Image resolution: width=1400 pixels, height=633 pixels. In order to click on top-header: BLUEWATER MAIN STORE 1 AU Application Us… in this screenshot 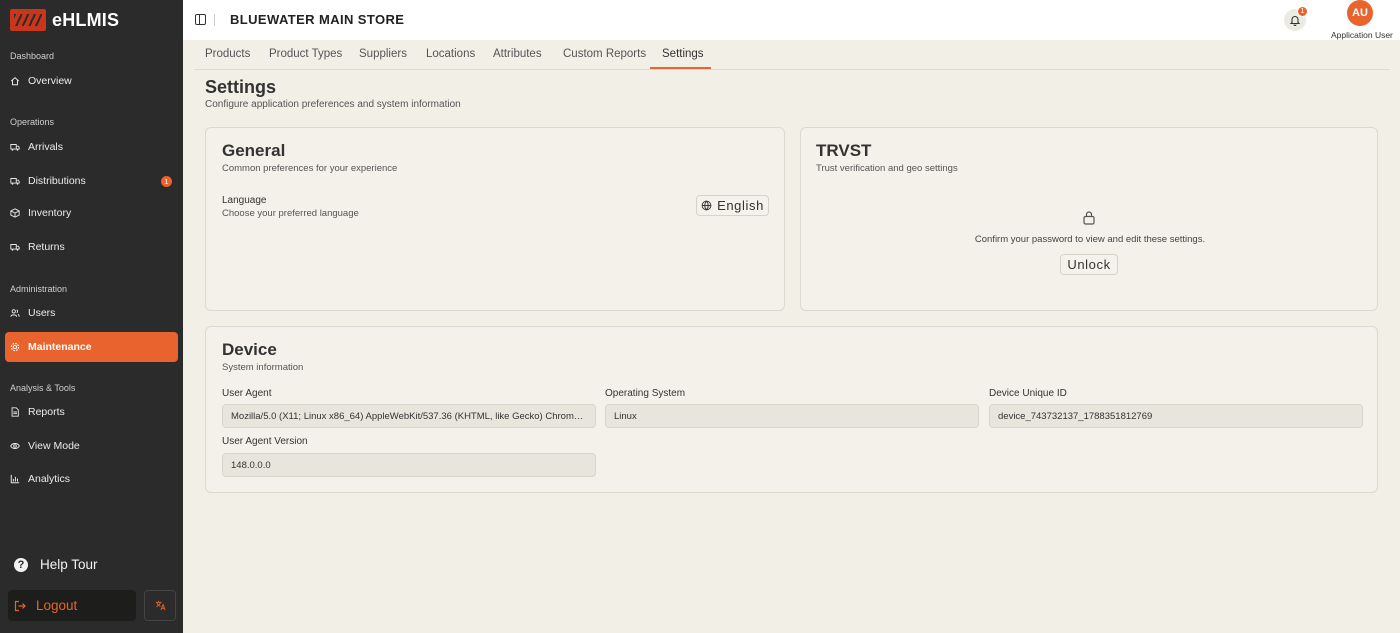, I will do `click(791, 20)`.